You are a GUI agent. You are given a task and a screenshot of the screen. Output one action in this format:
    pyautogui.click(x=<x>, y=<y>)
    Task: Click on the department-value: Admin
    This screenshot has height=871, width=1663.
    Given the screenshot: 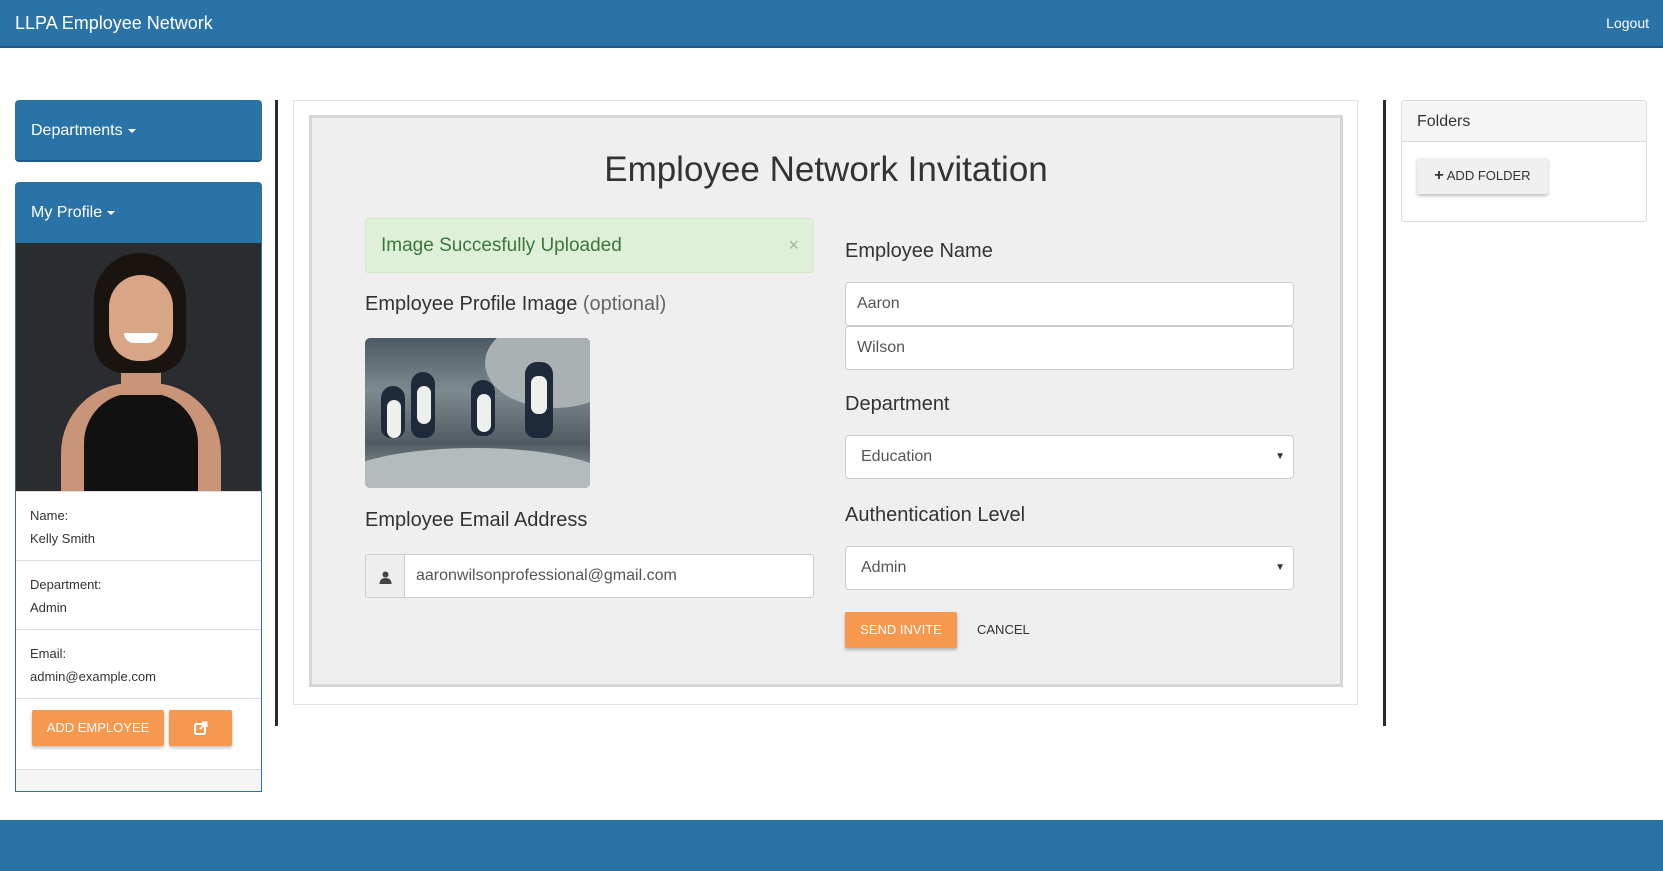 What is the action you would take?
    pyautogui.click(x=48, y=607)
    